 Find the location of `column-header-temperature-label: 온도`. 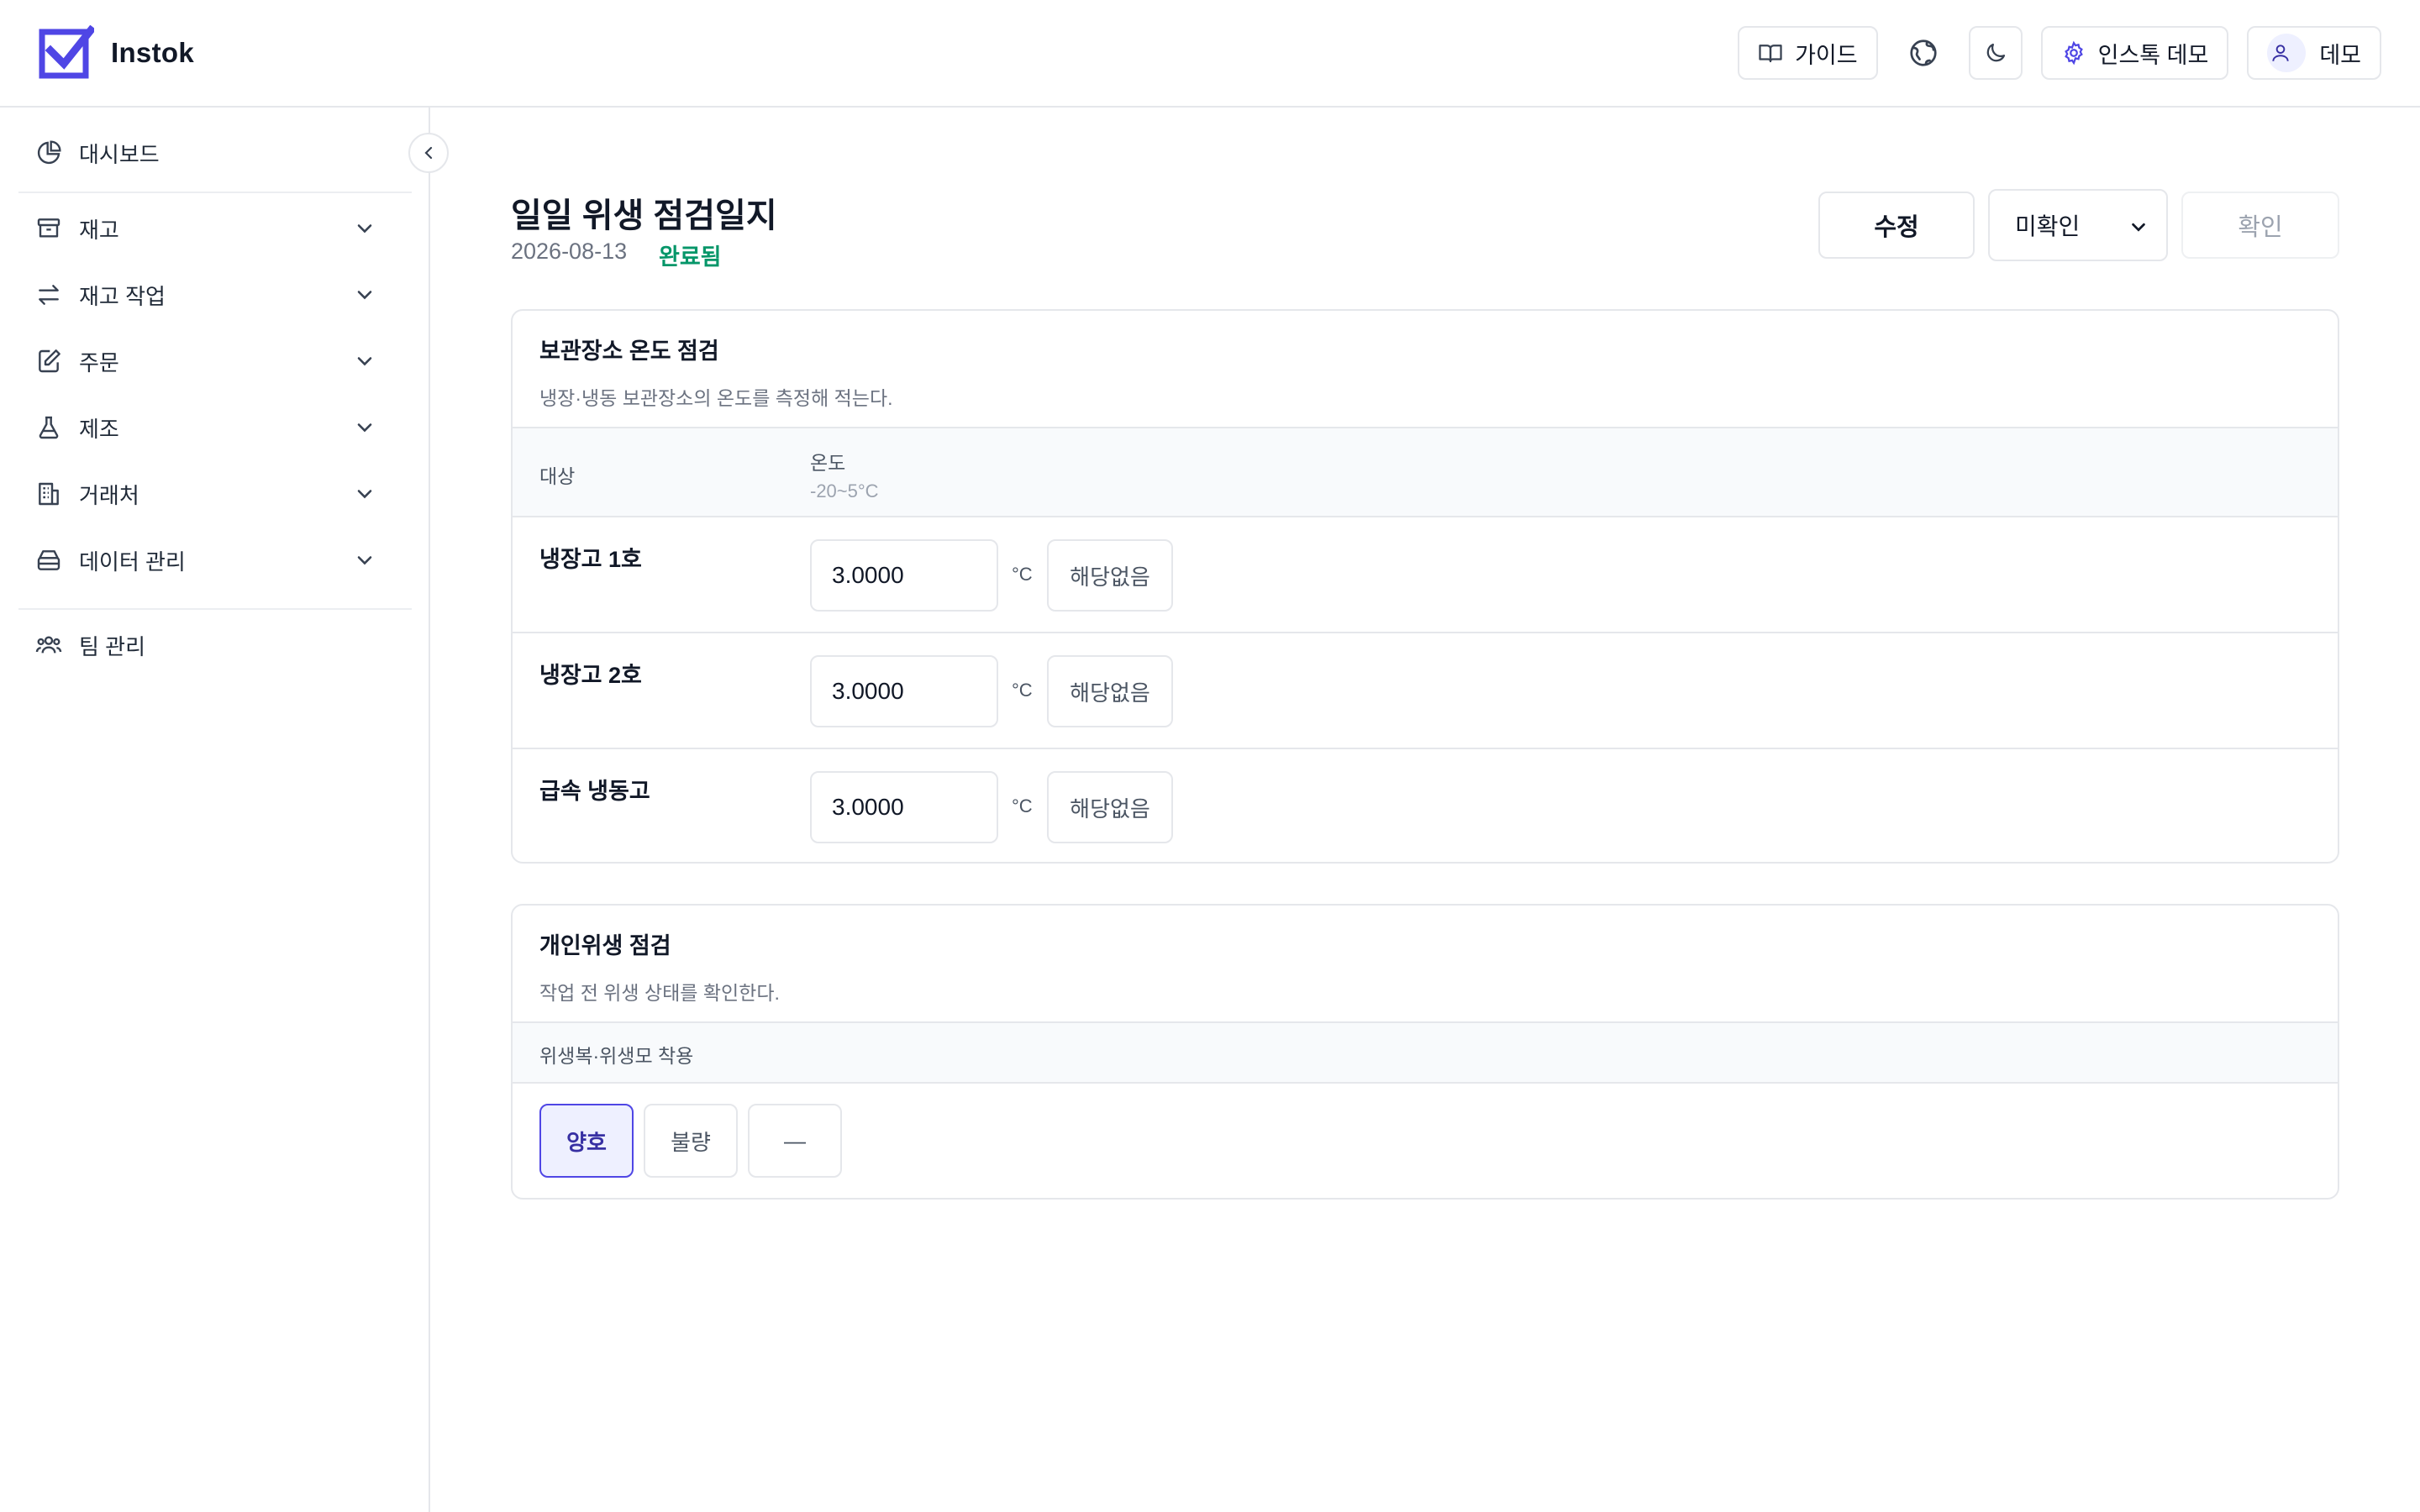

column-header-temperature-label: 온도 is located at coordinates (828, 463).